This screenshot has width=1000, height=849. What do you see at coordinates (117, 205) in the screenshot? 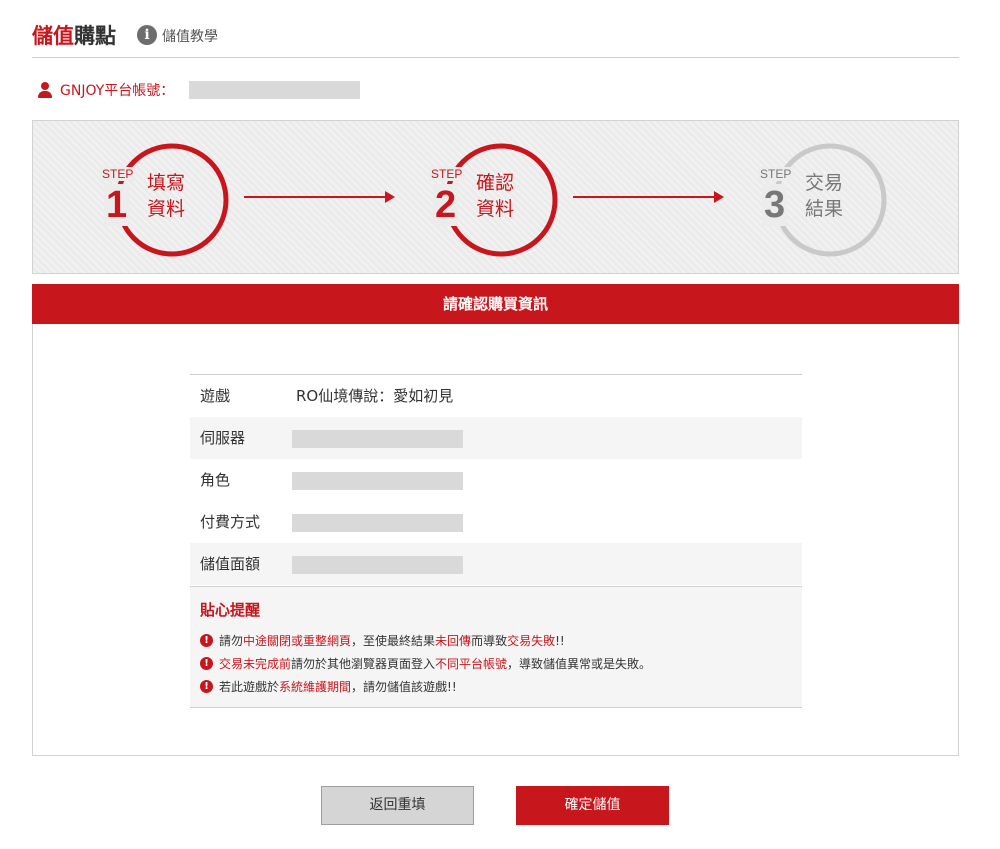
I see `step-1-number: 1` at bounding box center [117, 205].